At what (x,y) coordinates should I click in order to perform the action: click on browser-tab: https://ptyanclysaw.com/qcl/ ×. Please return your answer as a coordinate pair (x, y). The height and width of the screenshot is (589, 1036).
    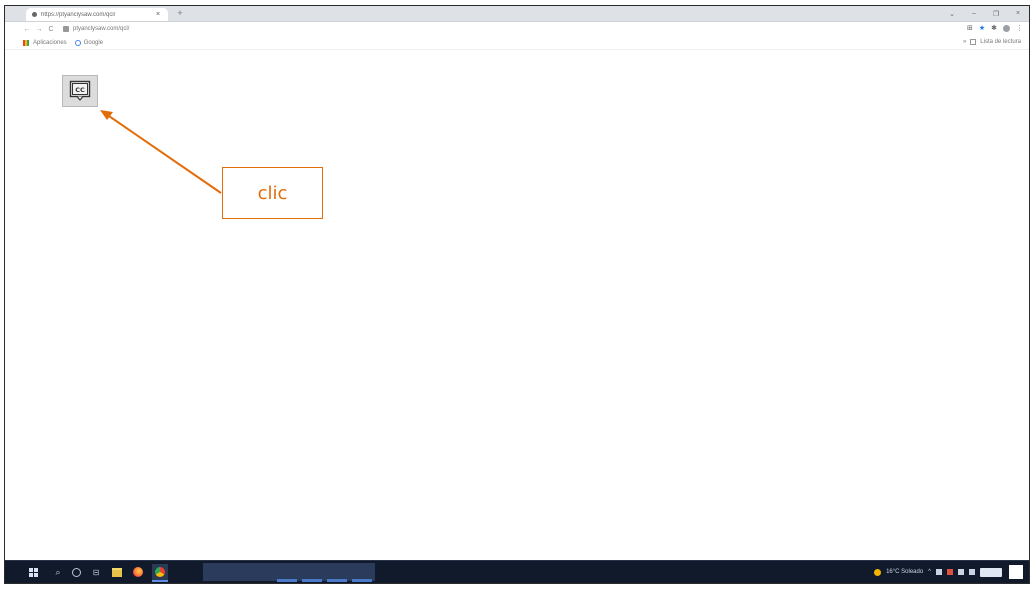
    Looking at the image, I should click on (97, 14).